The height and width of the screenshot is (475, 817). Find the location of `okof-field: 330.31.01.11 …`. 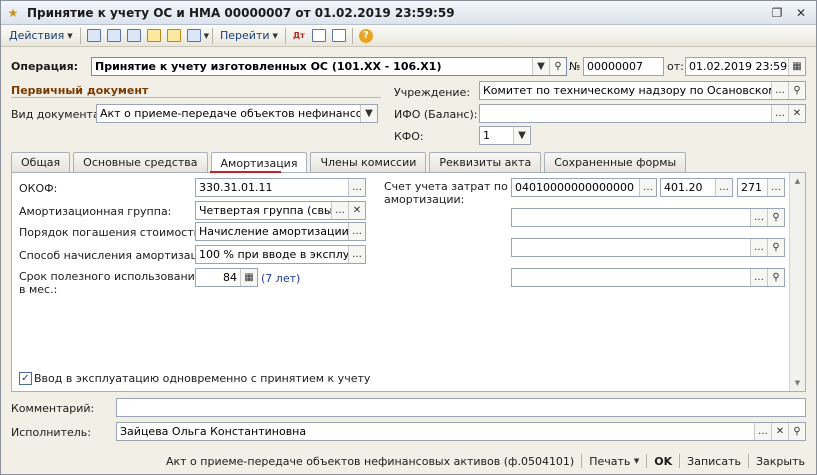

okof-field: 330.31.01.11 … is located at coordinates (280, 187).